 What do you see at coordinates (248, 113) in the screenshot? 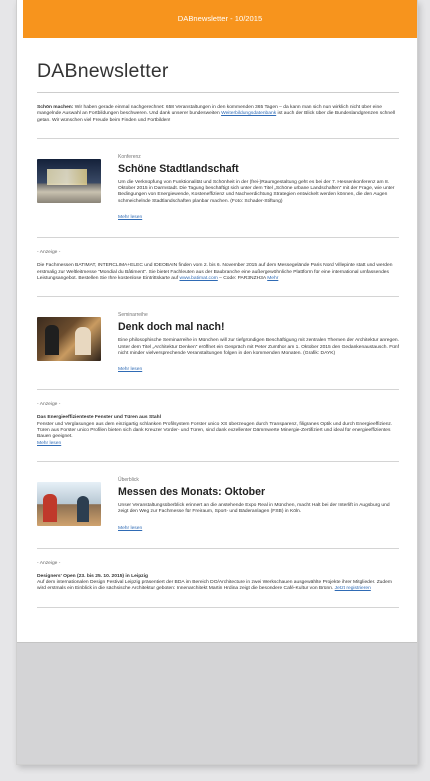
I see `intro-database-link: Weiterbildungsdatenbank` at bounding box center [248, 113].